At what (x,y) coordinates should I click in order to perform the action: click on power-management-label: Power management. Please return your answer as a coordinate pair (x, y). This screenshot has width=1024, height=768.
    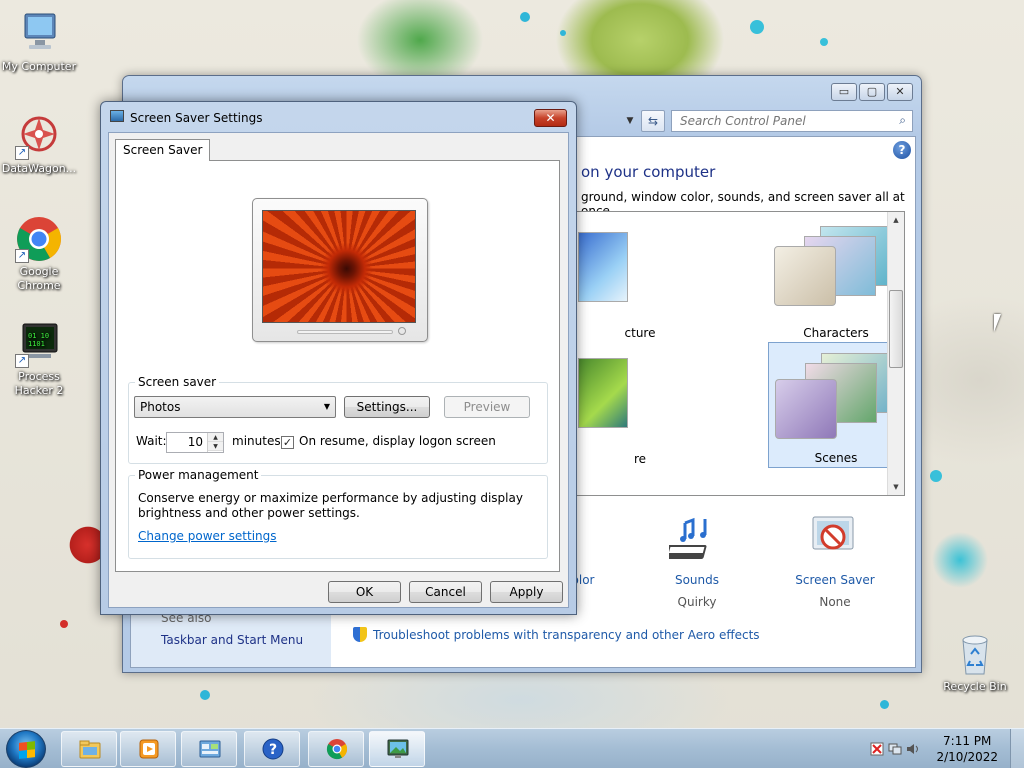
    Looking at the image, I should click on (198, 475).